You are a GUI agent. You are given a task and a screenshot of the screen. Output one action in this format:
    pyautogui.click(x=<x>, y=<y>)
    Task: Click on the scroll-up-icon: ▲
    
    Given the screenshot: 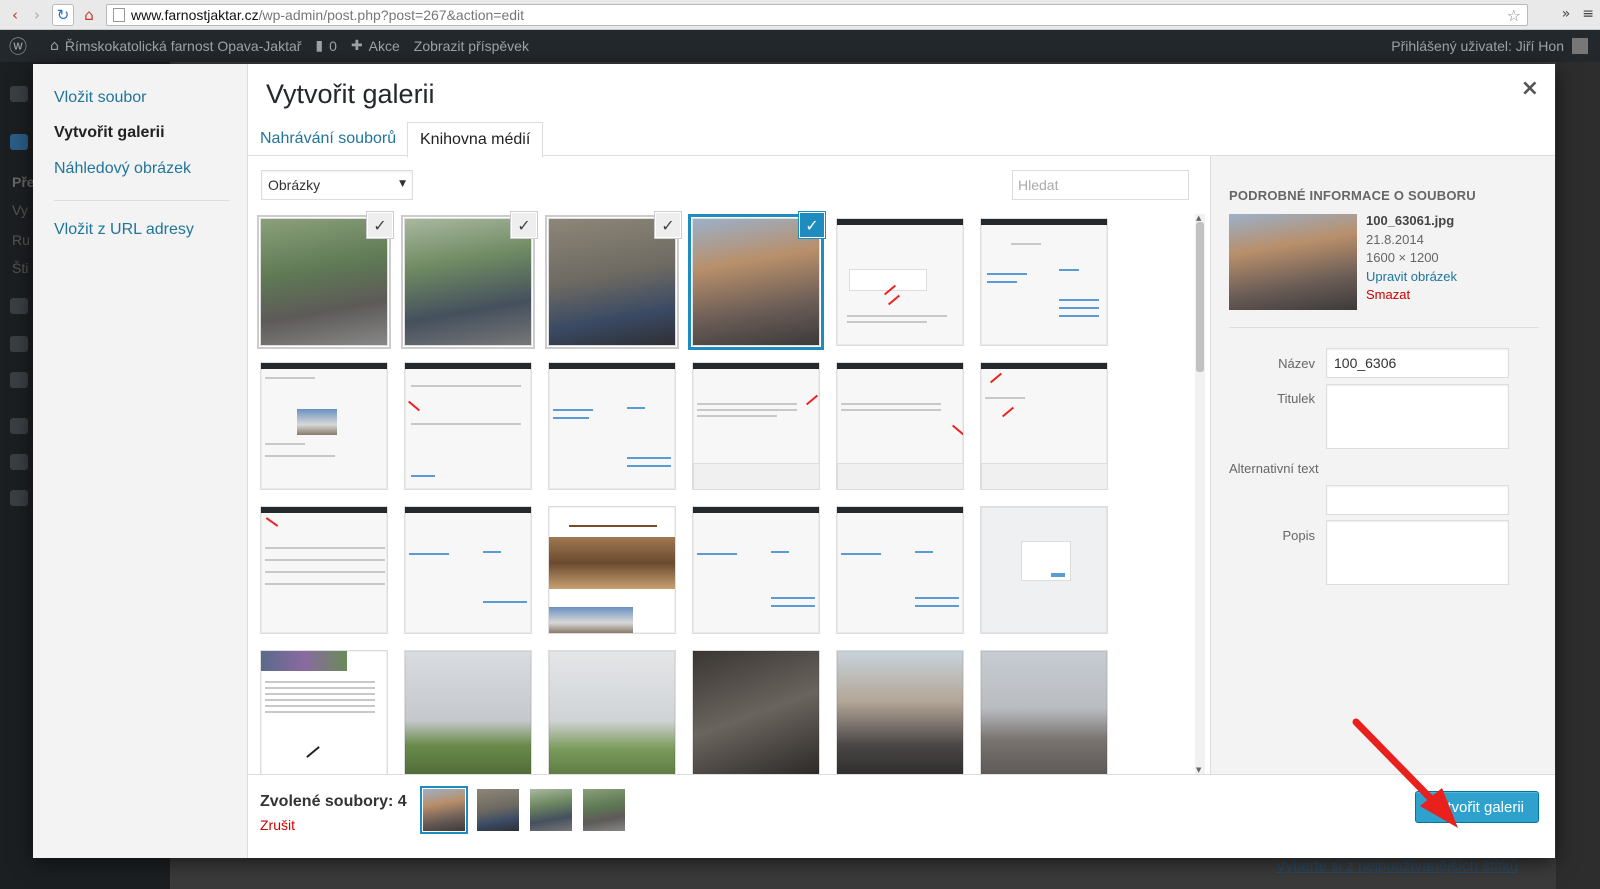 What is the action you would take?
    pyautogui.click(x=1198, y=218)
    